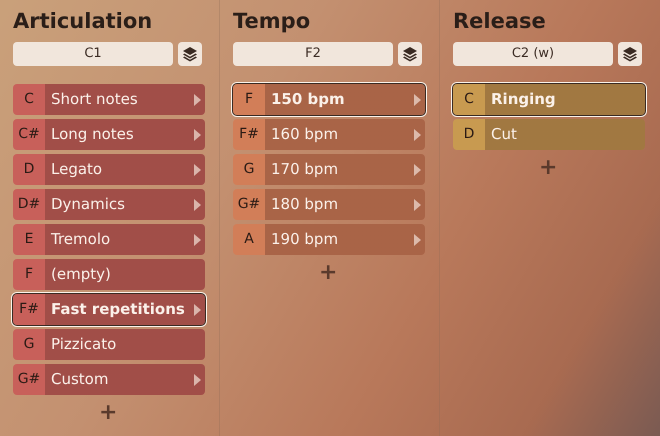 This screenshot has height=436, width=660. What do you see at coordinates (533, 54) in the screenshot?
I see `key-field: C2 (w)` at bounding box center [533, 54].